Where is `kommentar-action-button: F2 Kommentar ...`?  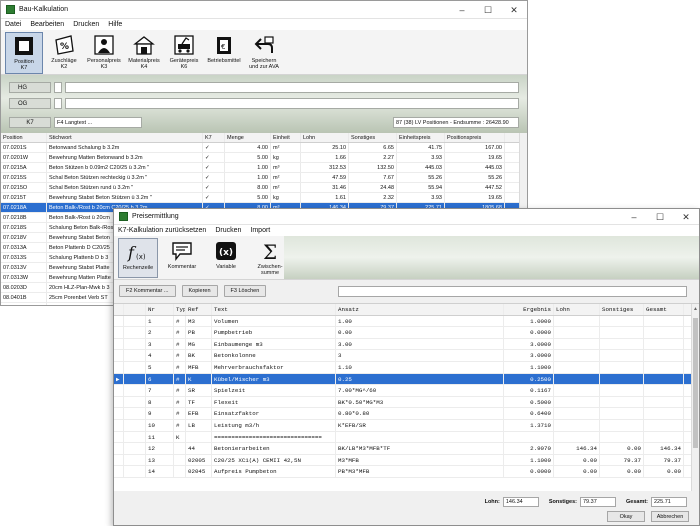 kommentar-action-button: F2 Kommentar ... is located at coordinates (147, 291).